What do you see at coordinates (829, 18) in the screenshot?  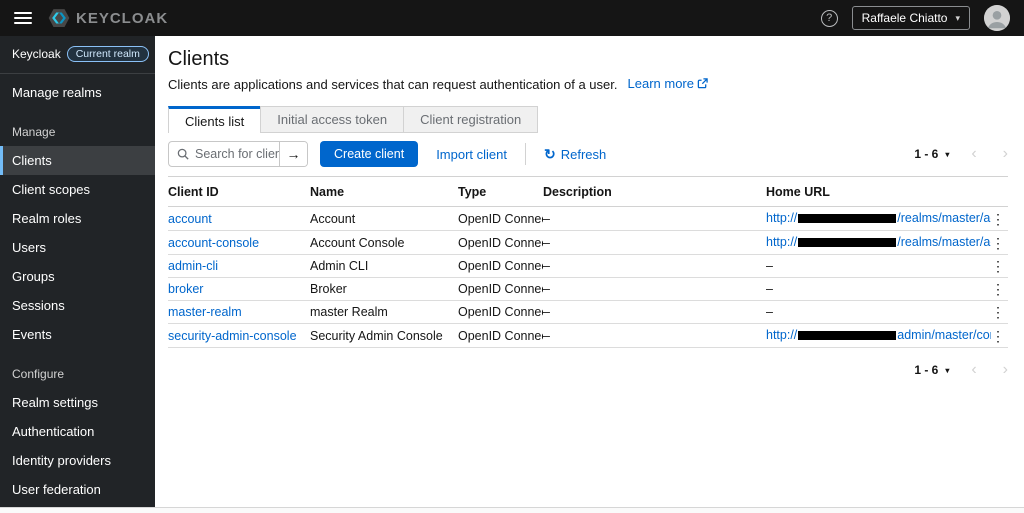 I see `help-icon: ?` at bounding box center [829, 18].